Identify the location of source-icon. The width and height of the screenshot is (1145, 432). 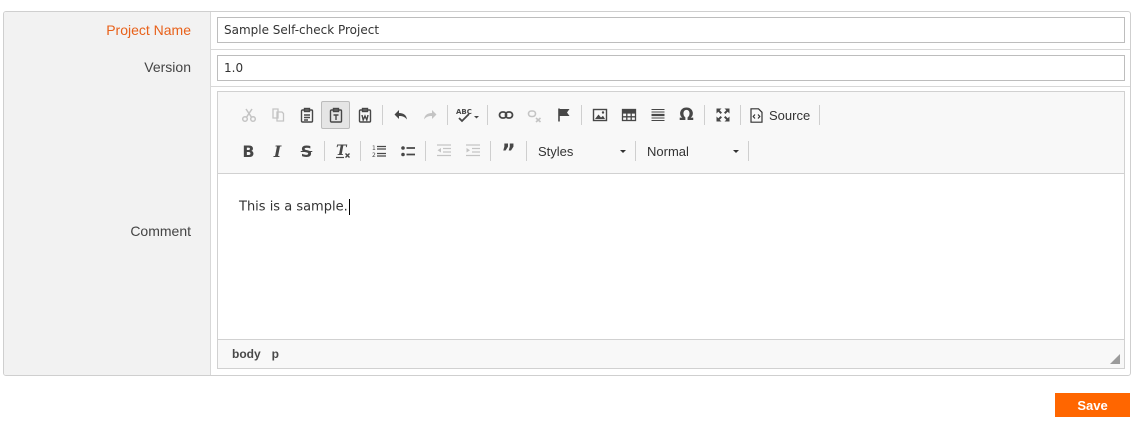
(756, 115).